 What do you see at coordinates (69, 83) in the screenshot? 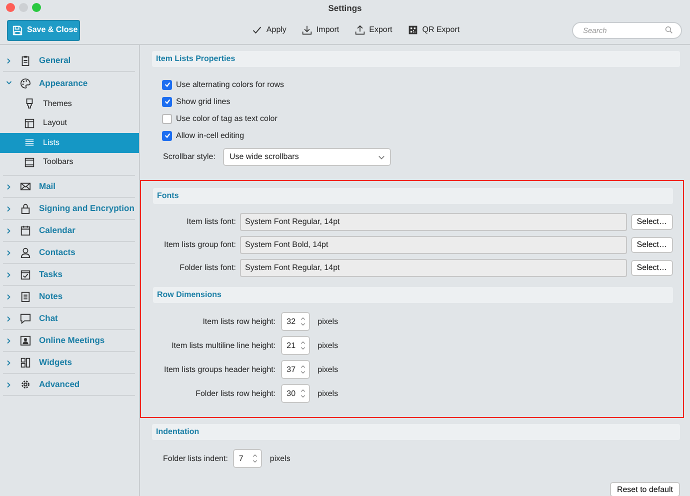
I see `sidebar-item: Appearance` at bounding box center [69, 83].